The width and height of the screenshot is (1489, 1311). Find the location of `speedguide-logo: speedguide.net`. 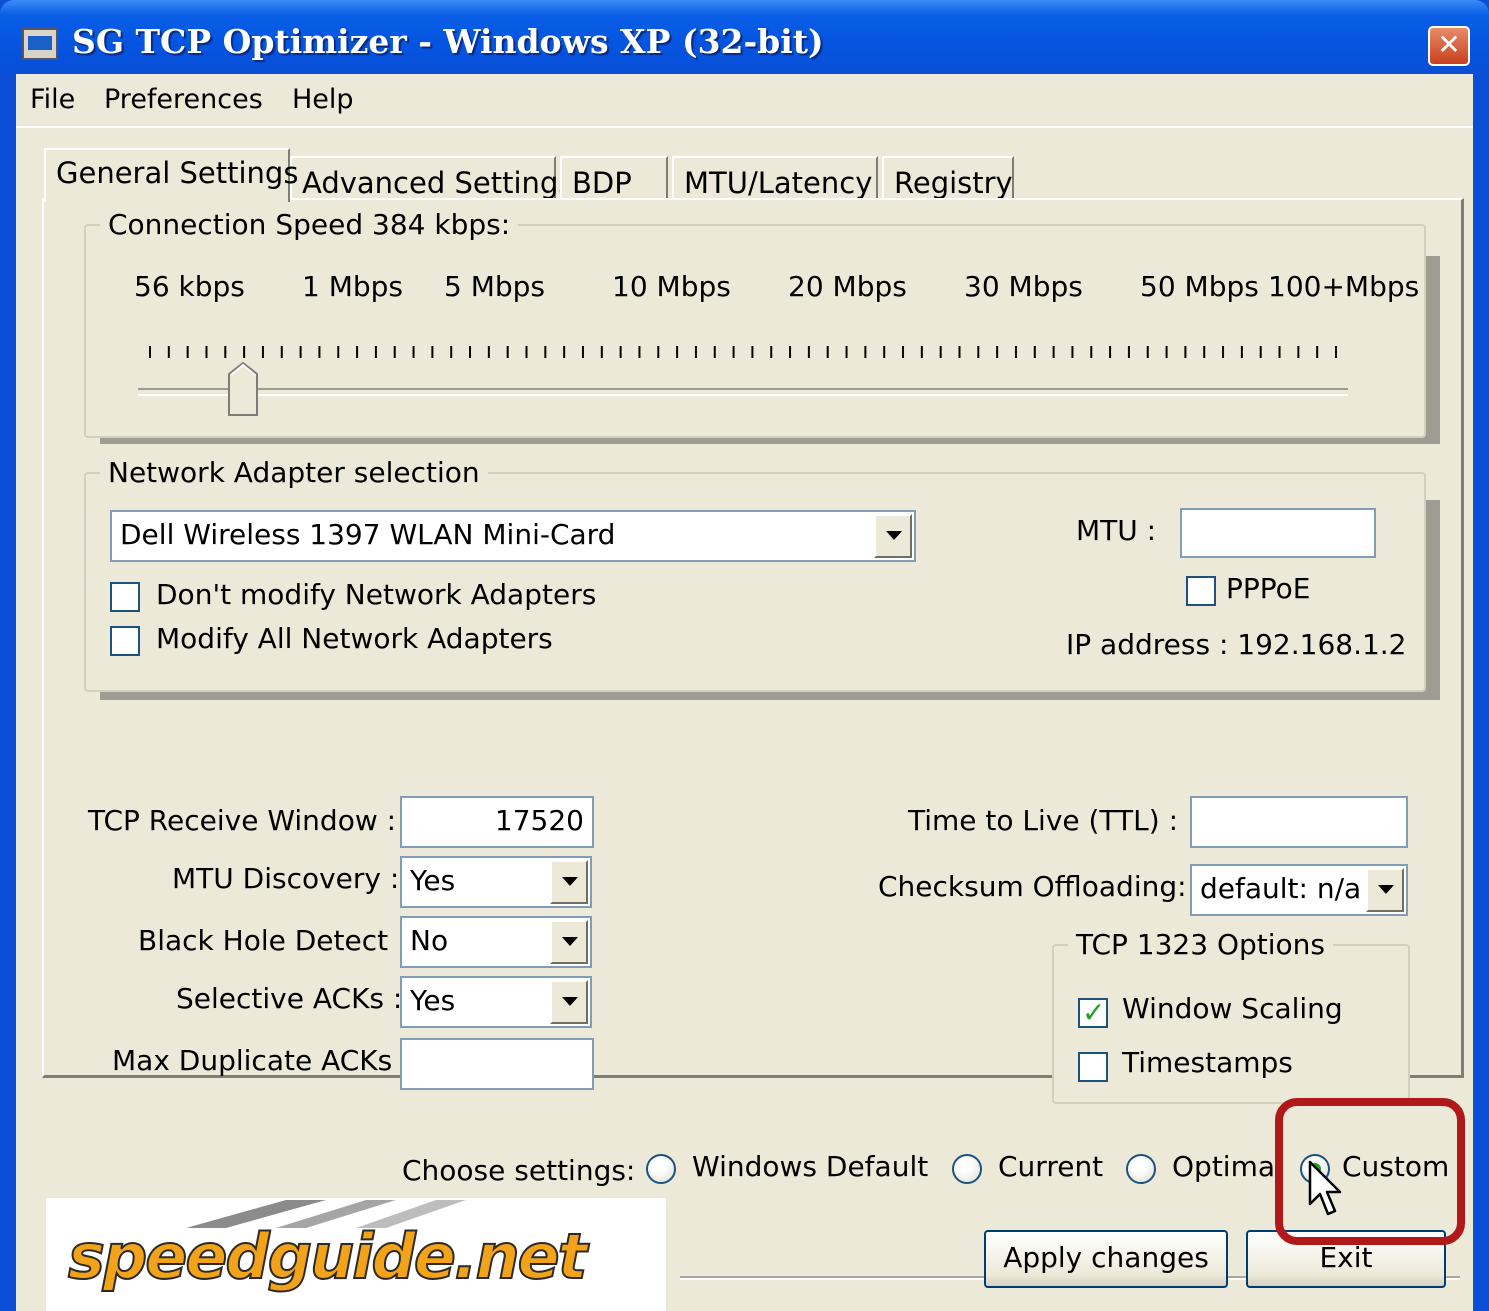

speedguide-logo: speedguide.net is located at coordinates (356, 1254).